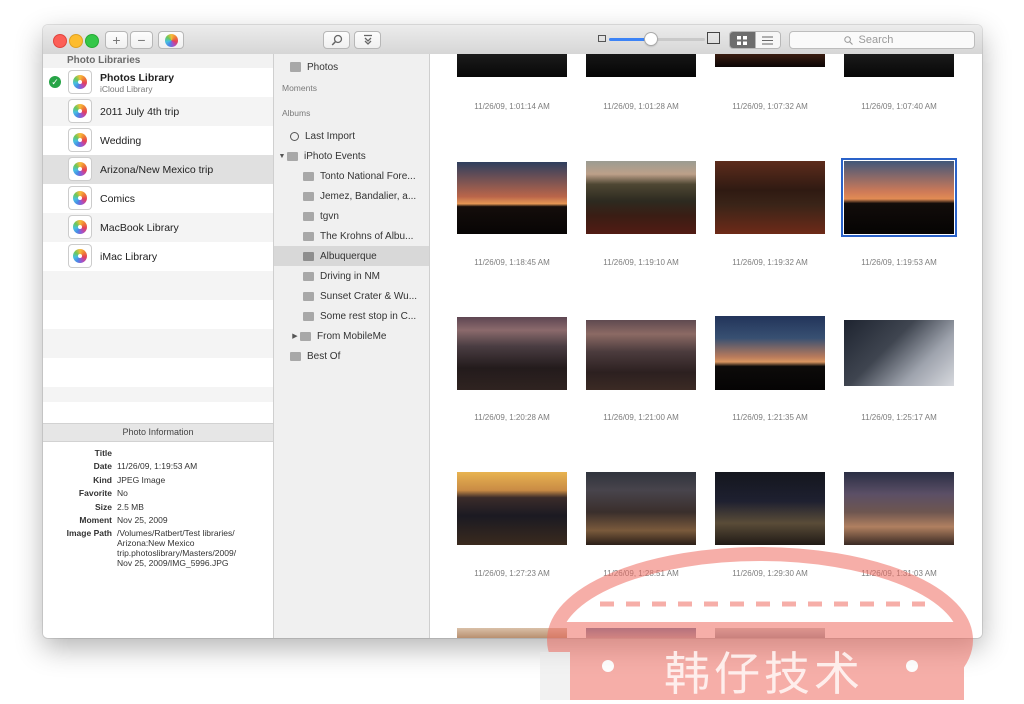 The image size is (1024, 704). I want to click on sidebar-item-last-import: Last Import, so click(351, 136).